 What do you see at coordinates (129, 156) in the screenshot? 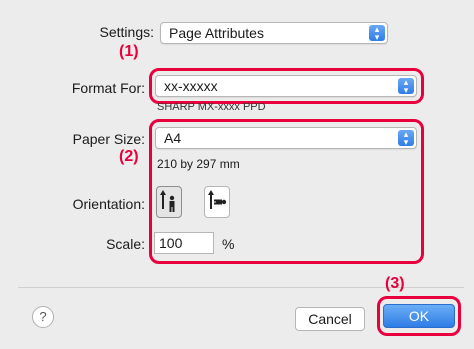
I see `step-2-annotation: (2)` at bounding box center [129, 156].